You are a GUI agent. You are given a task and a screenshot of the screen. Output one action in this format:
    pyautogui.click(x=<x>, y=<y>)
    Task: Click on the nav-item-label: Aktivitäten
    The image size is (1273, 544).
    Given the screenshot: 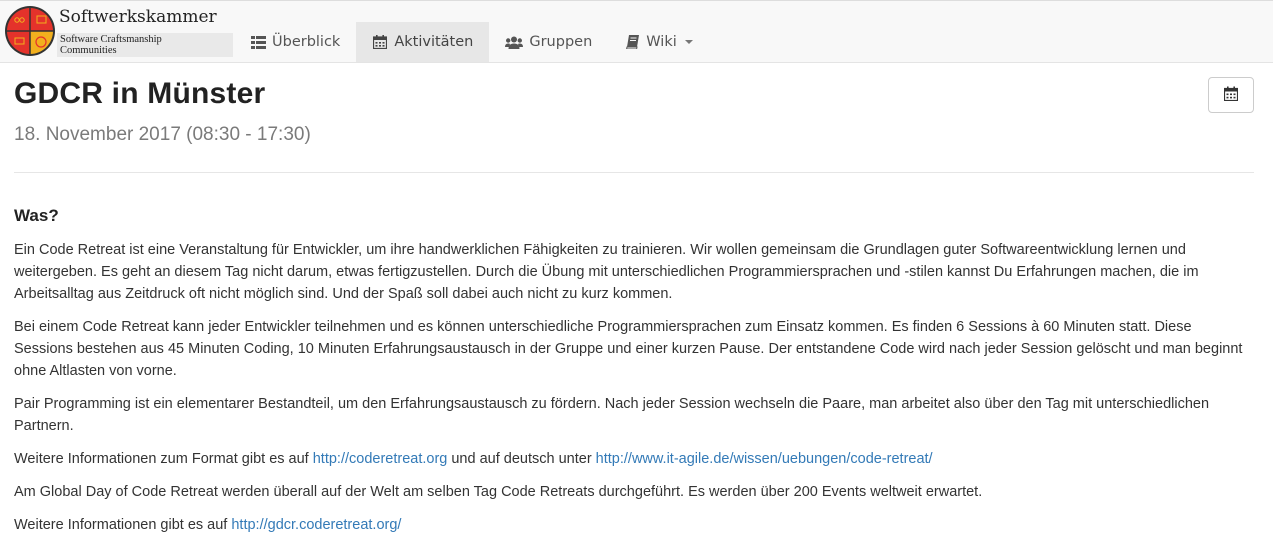 What is the action you would take?
    pyautogui.click(x=434, y=42)
    